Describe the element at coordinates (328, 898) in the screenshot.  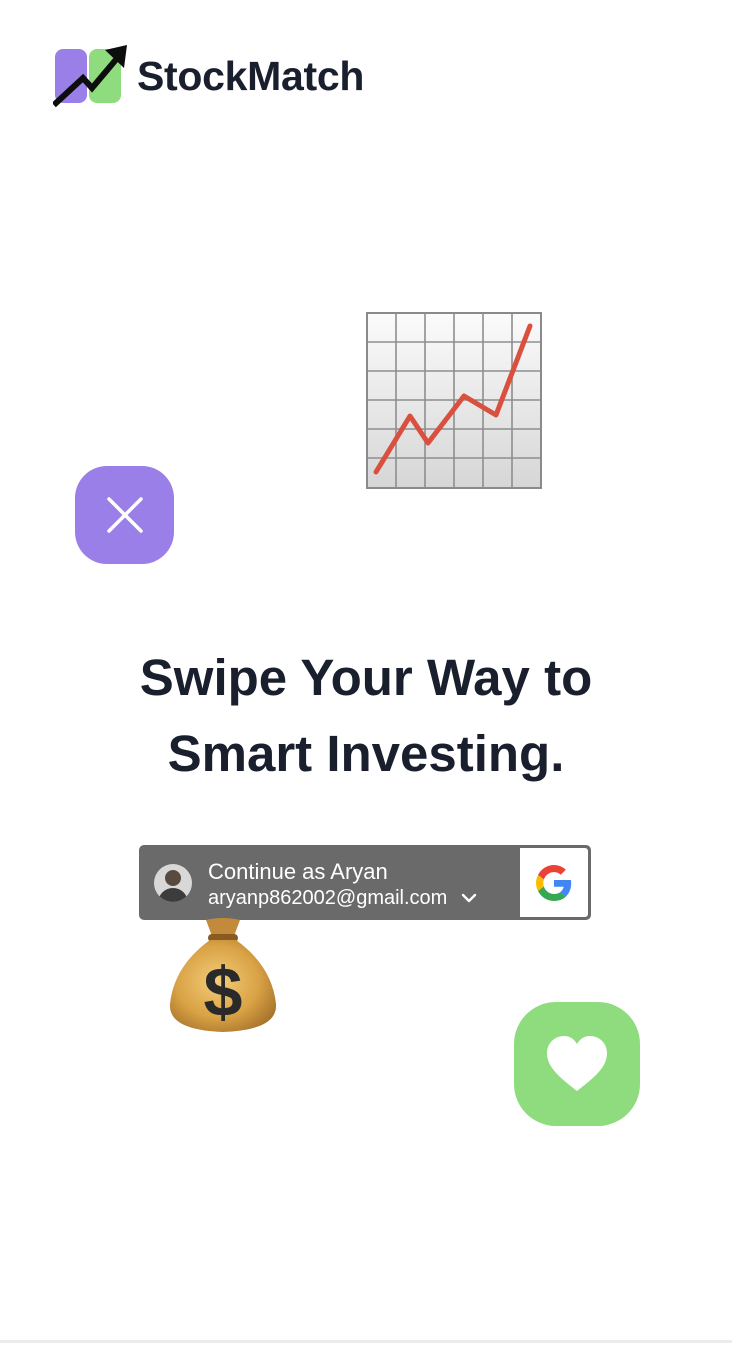
I see `account-email: aryanp862002@gmail.com` at that location.